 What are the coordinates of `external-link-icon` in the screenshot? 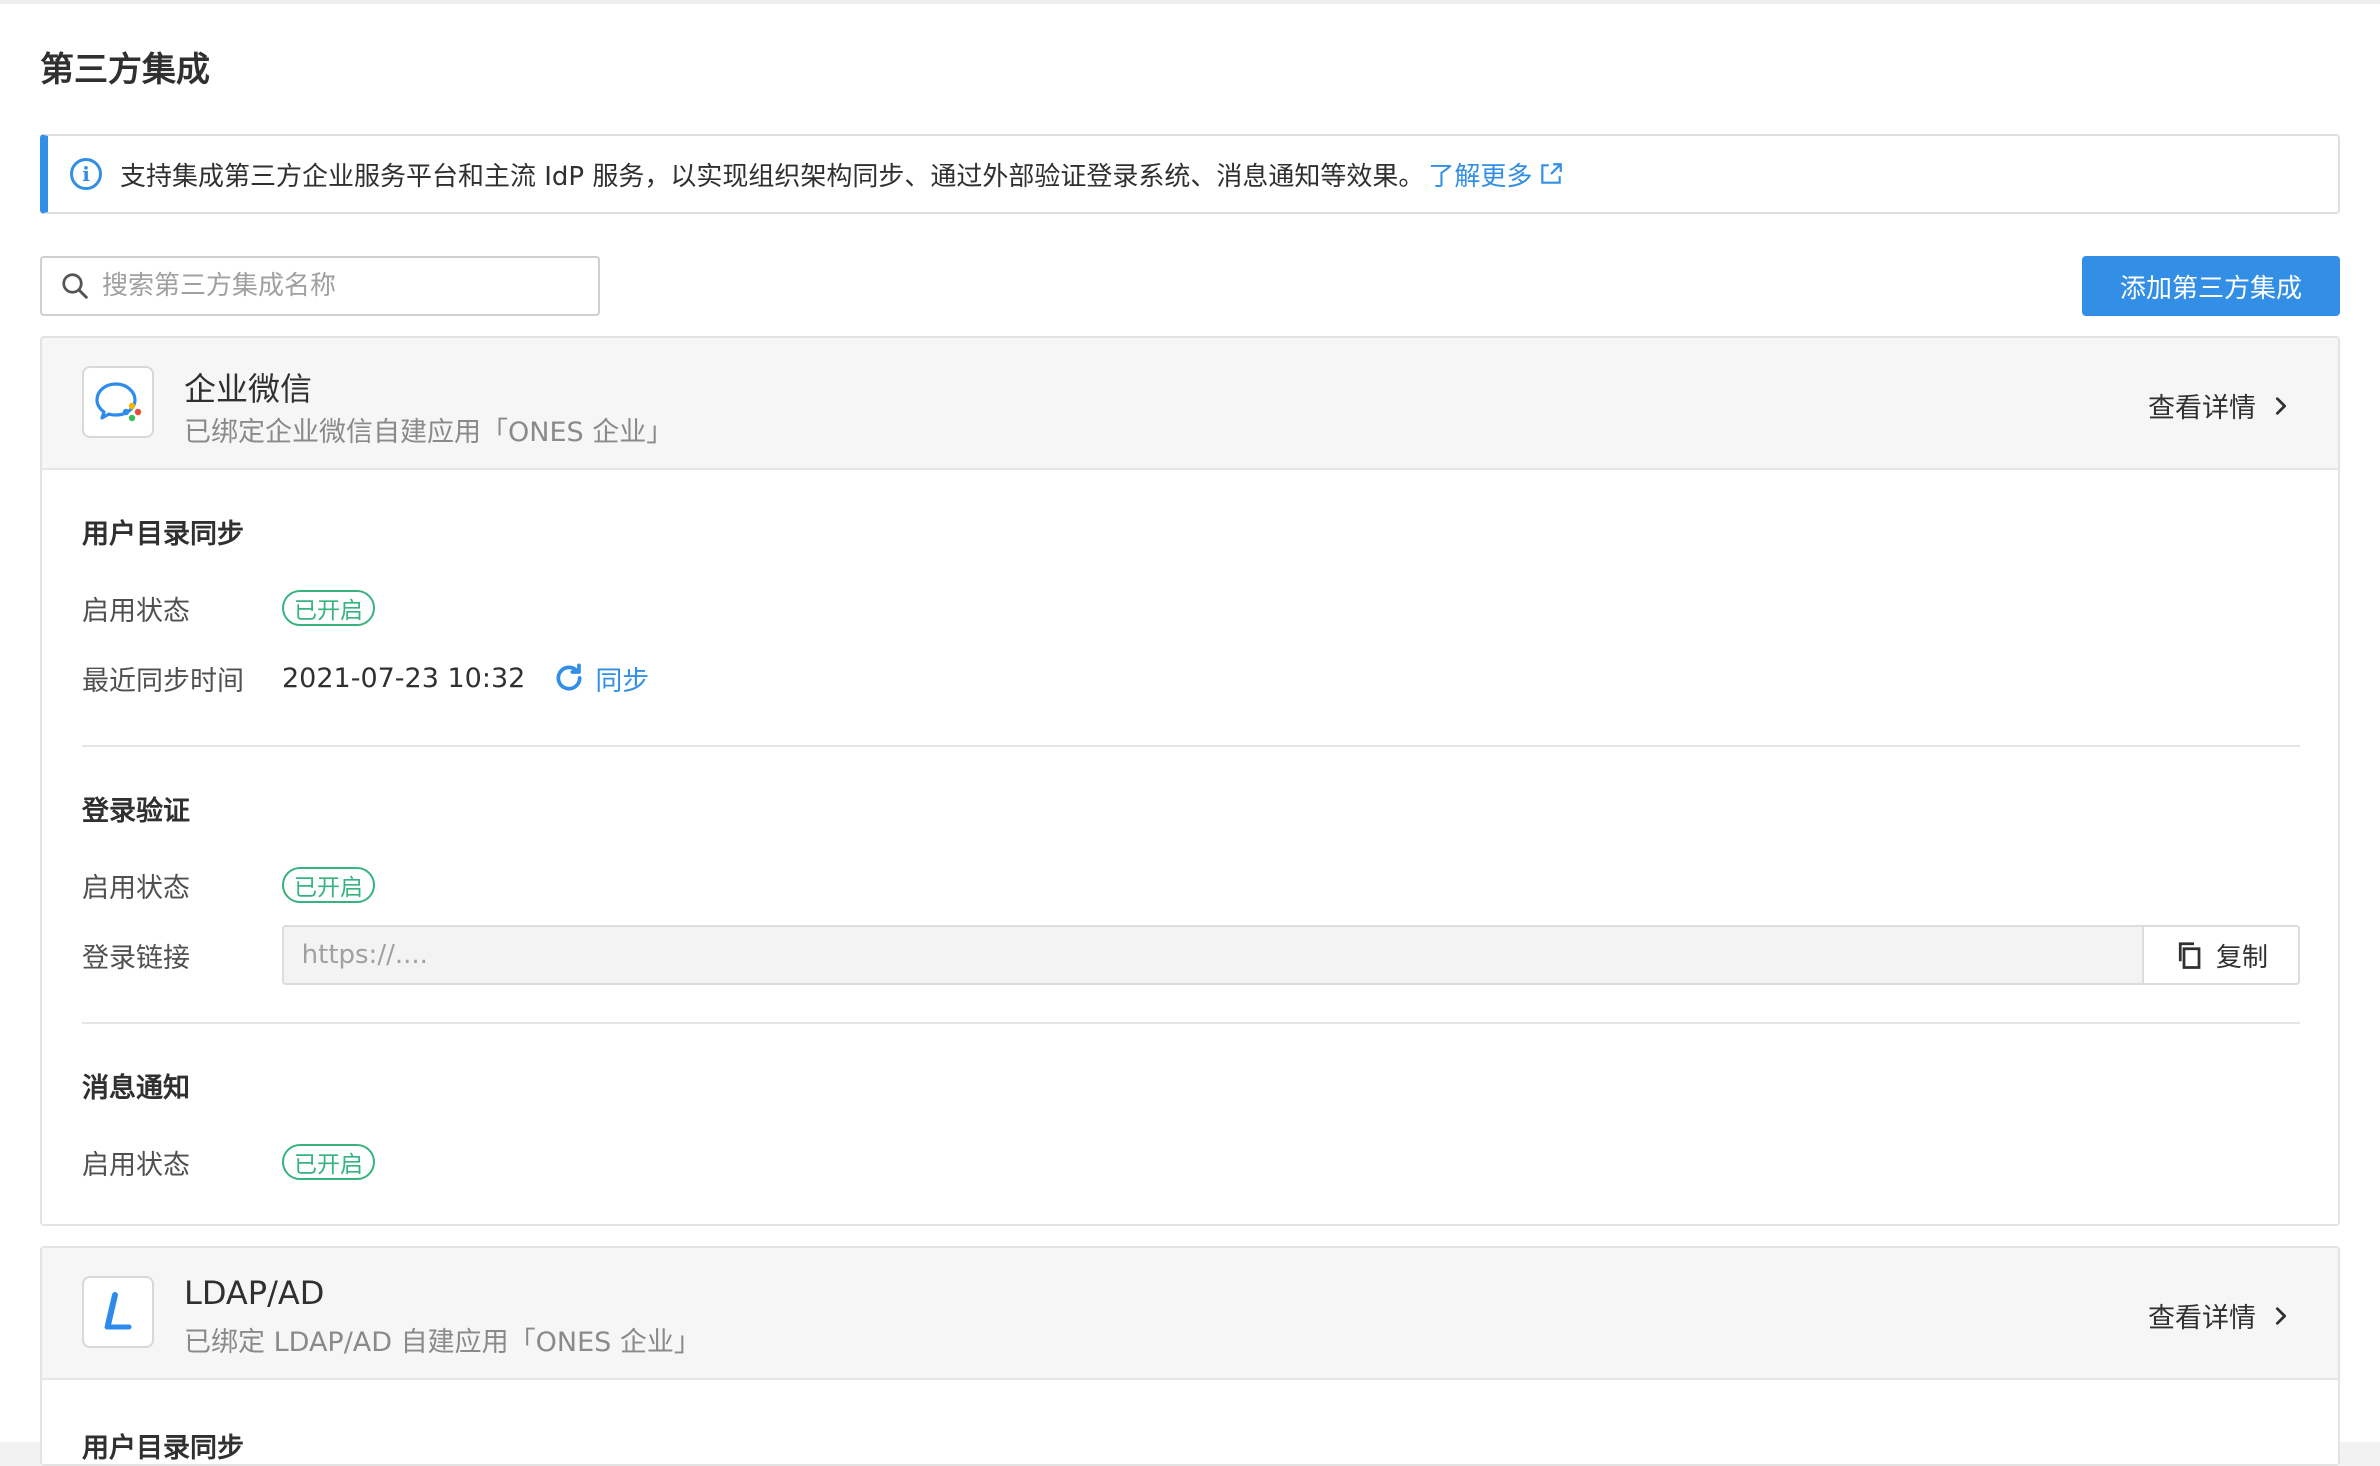 It's located at (1552, 173).